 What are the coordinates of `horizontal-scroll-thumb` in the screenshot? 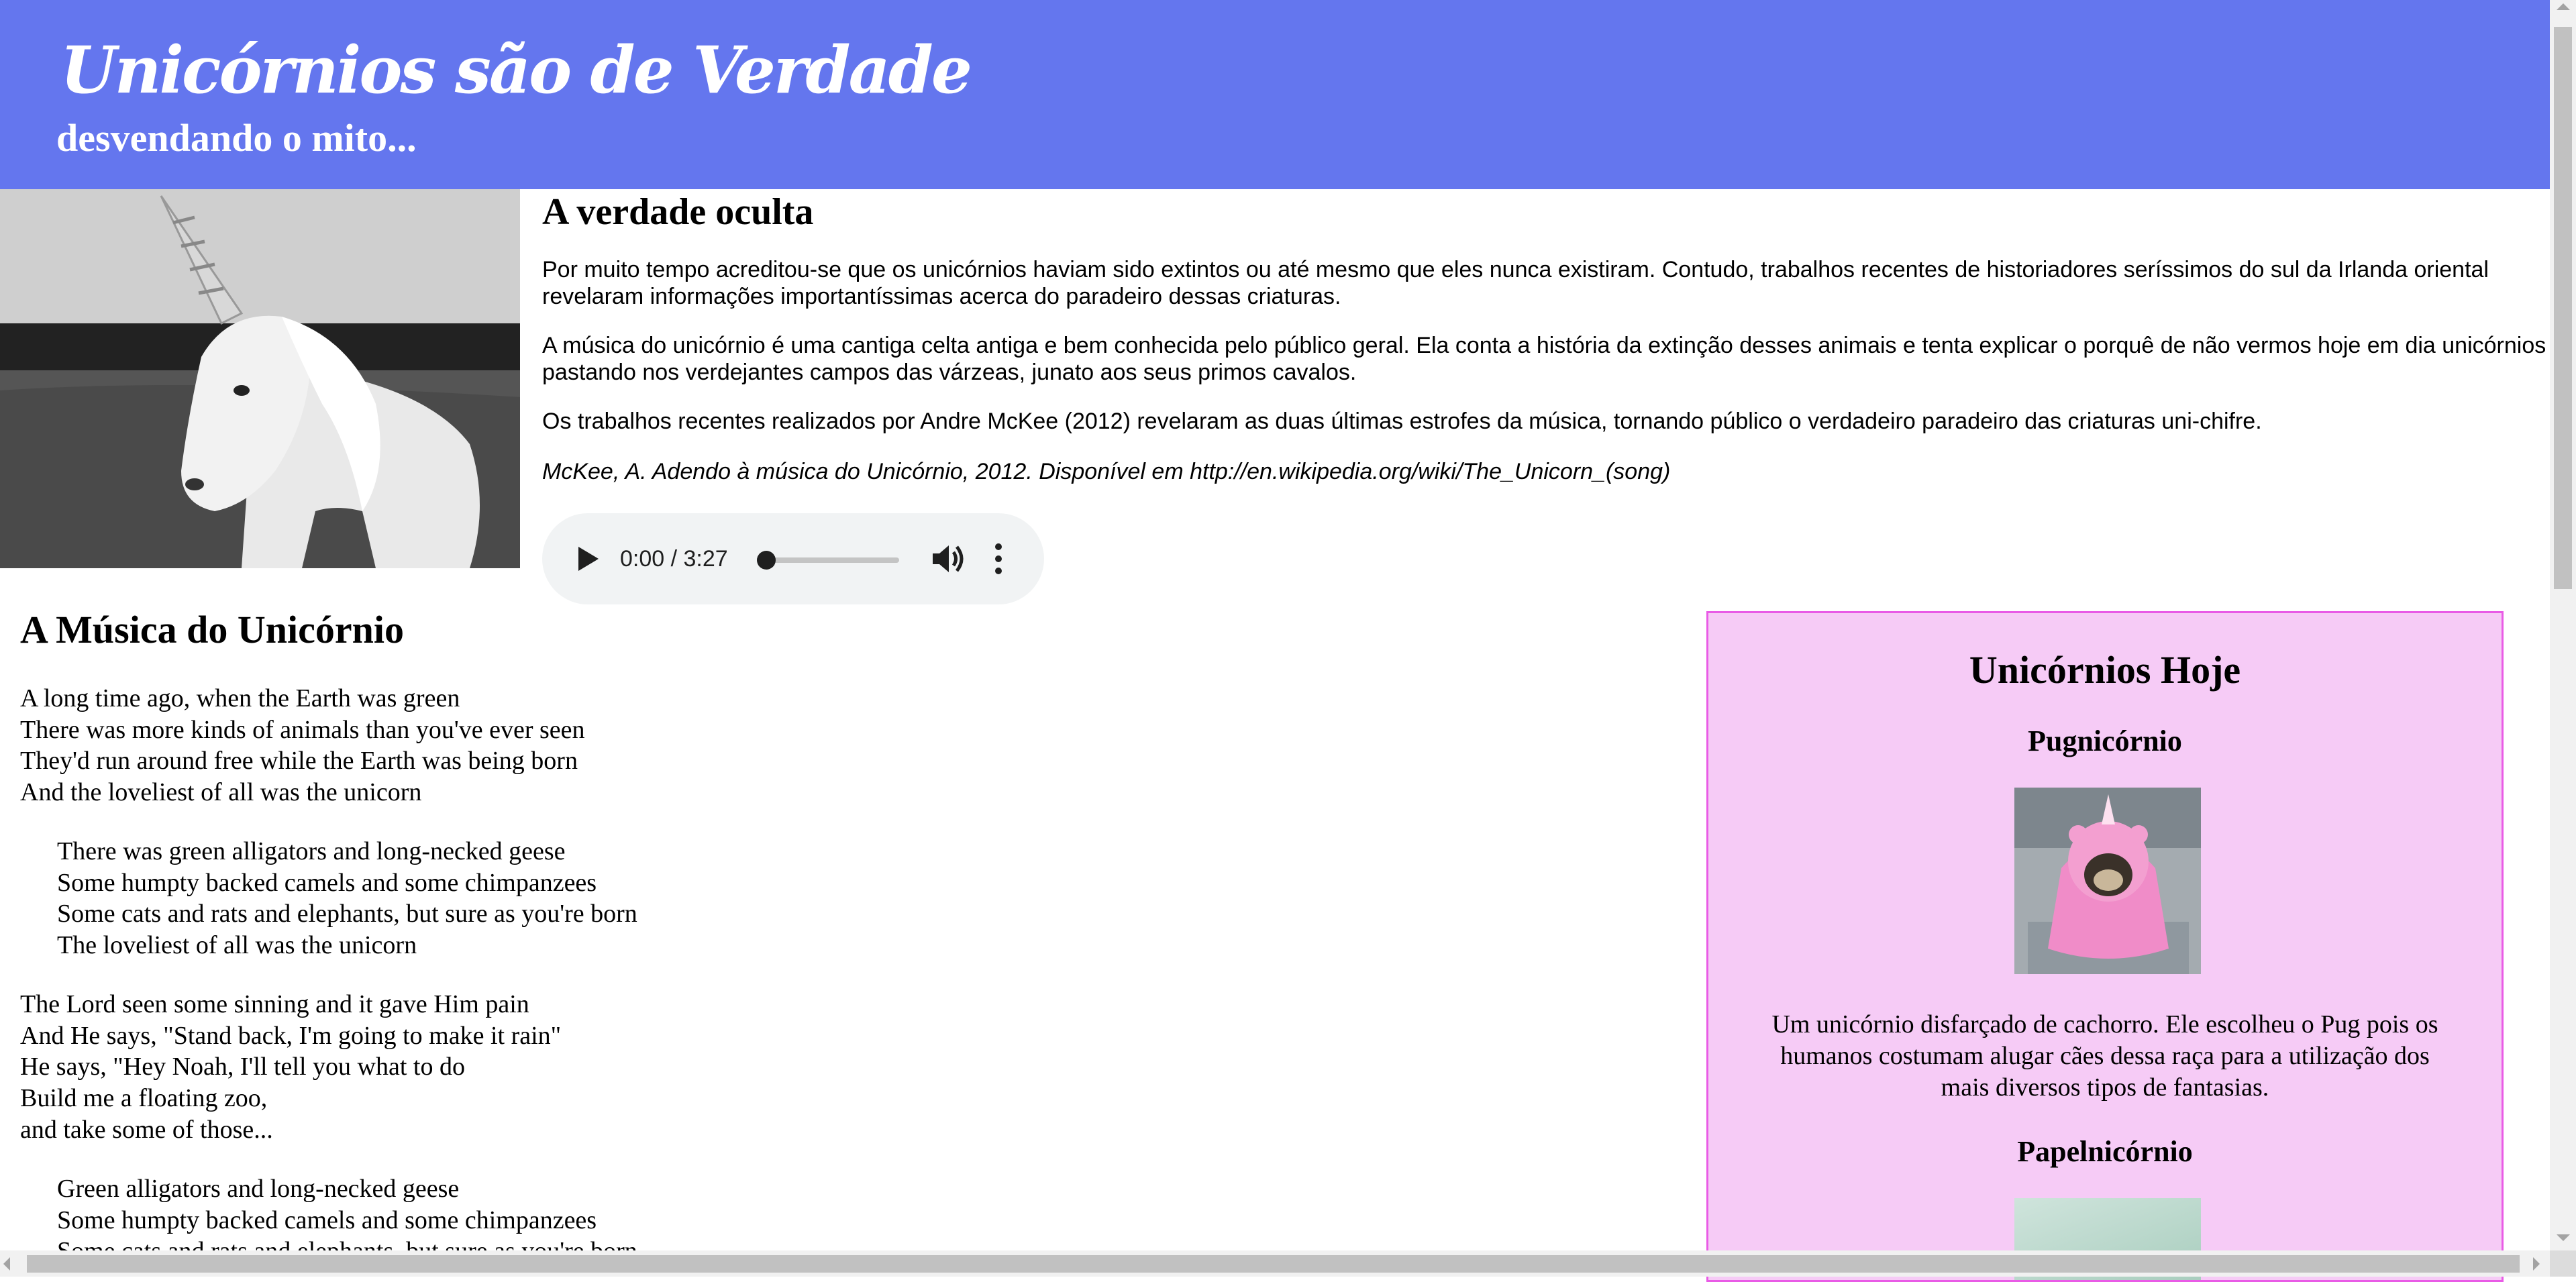 It's located at (1273, 1264).